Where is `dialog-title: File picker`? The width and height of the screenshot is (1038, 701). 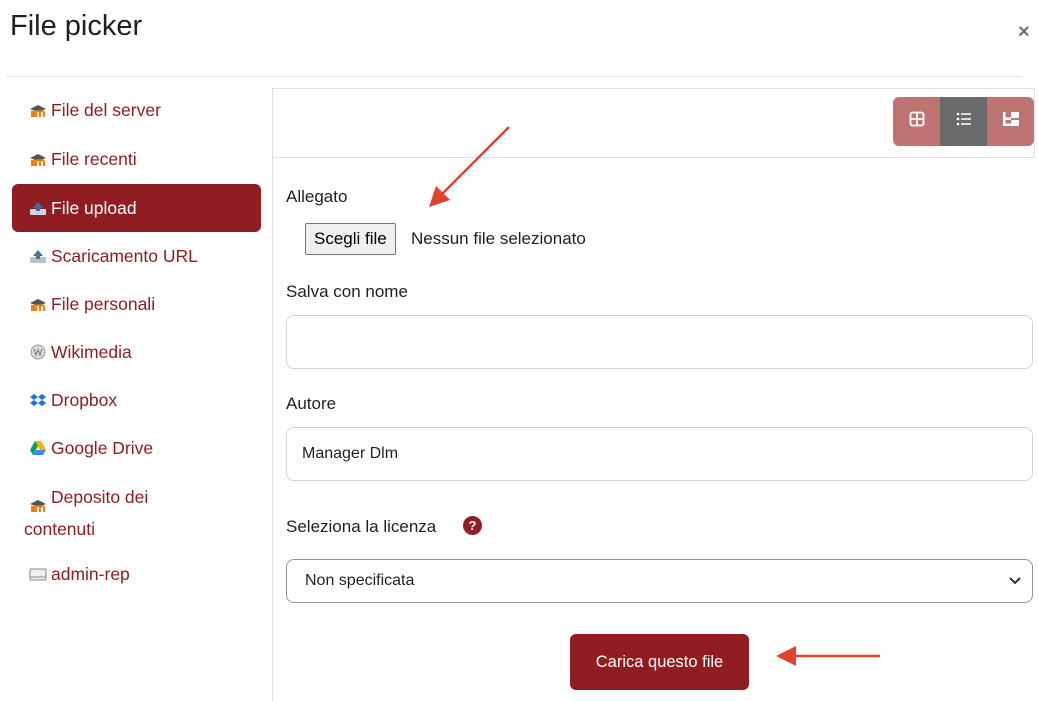 dialog-title: File picker is located at coordinates (76, 26).